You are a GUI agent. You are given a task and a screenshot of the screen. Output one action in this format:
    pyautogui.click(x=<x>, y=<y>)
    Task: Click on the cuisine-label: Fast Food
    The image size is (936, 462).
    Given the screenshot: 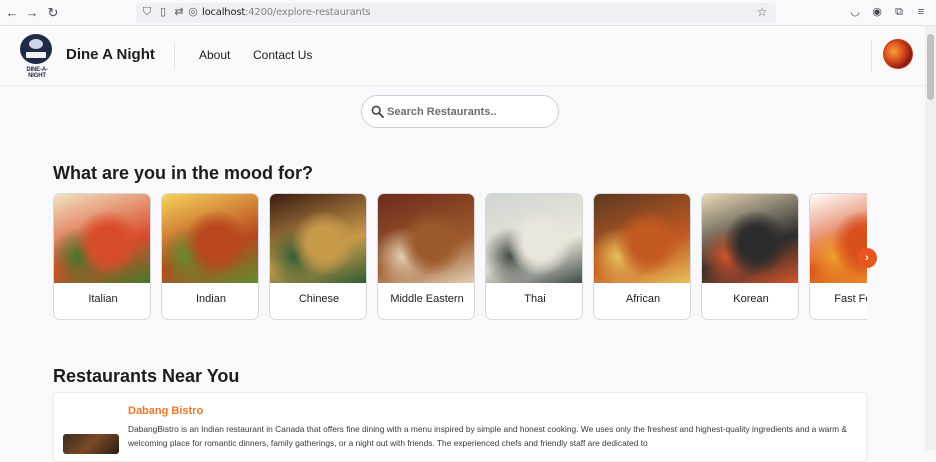 What is the action you would take?
    pyautogui.click(x=850, y=299)
    